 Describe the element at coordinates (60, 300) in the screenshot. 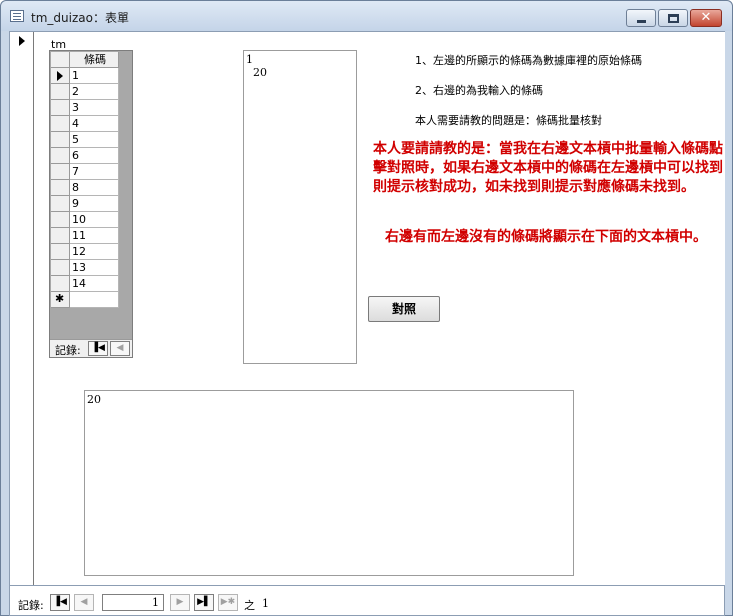

I see `new-record-selector-icon` at that location.